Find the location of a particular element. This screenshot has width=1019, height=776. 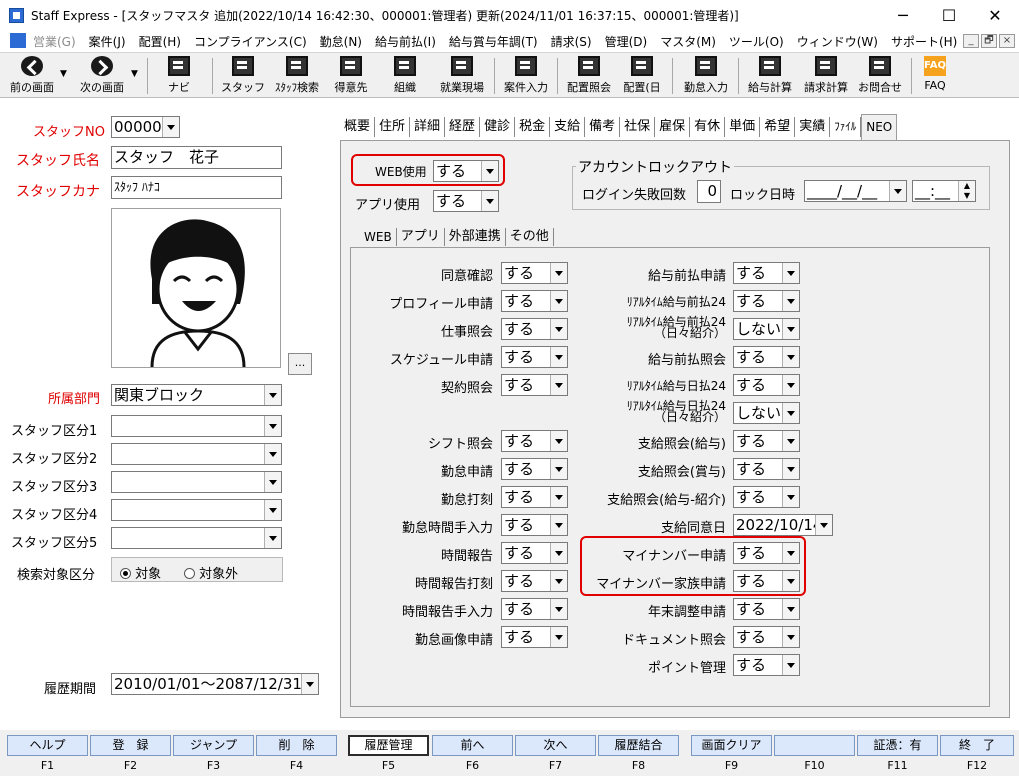

tab-overview: 概要 is located at coordinates (358, 127).